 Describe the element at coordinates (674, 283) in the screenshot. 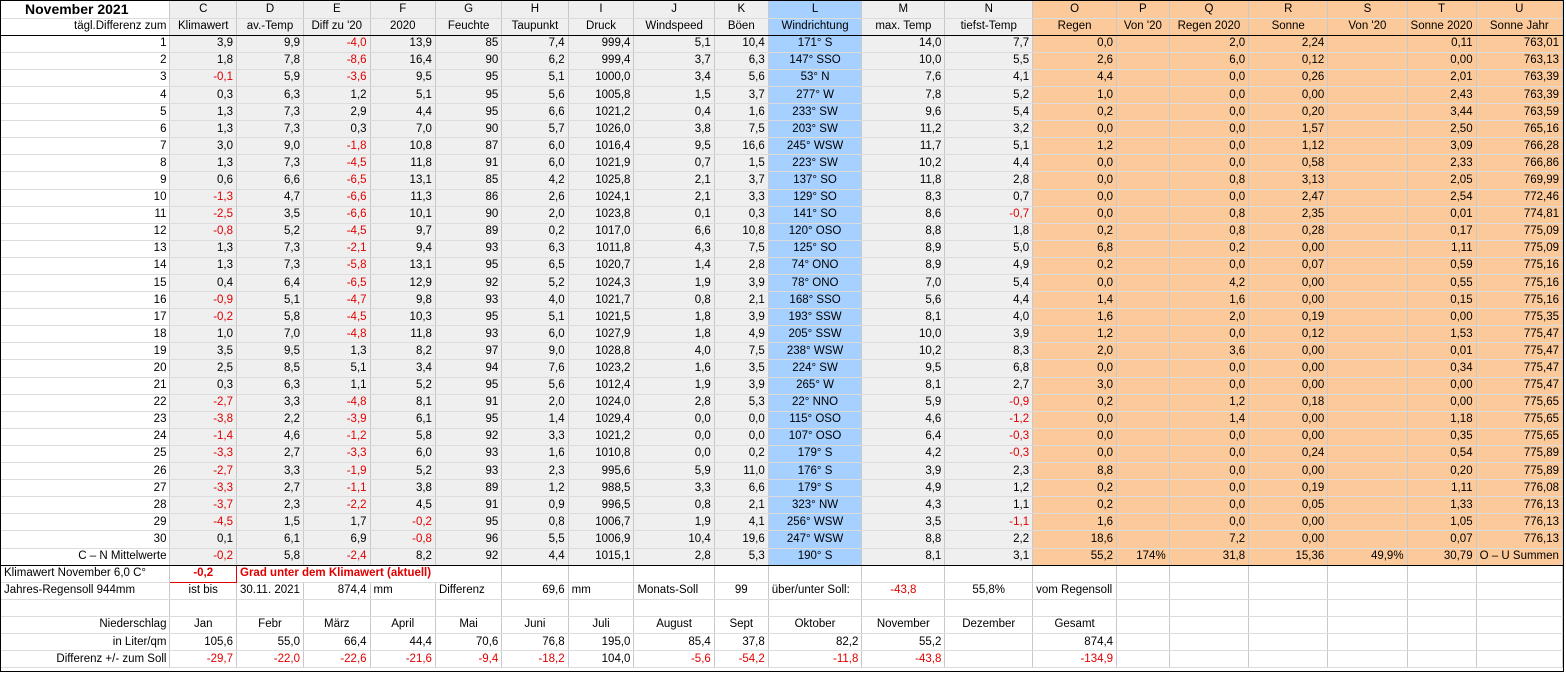

I see `data-cell: 1,9` at that location.